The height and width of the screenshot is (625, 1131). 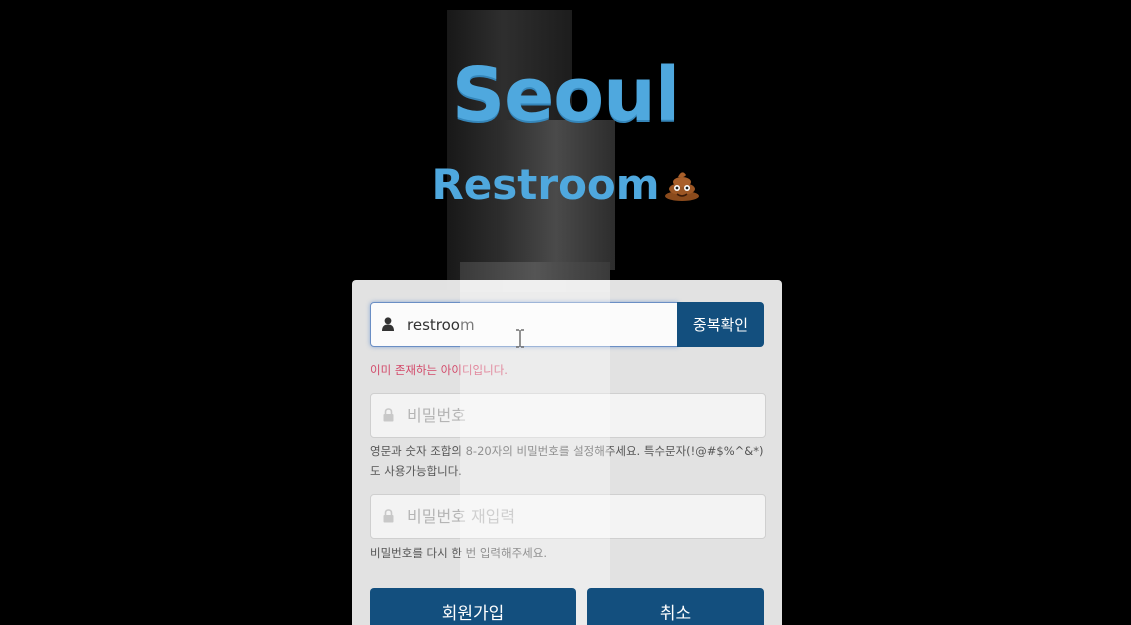 What do you see at coordinates (681, 186) in the screenshot?
I see `poo-icon` at bounding box center [681, 186].